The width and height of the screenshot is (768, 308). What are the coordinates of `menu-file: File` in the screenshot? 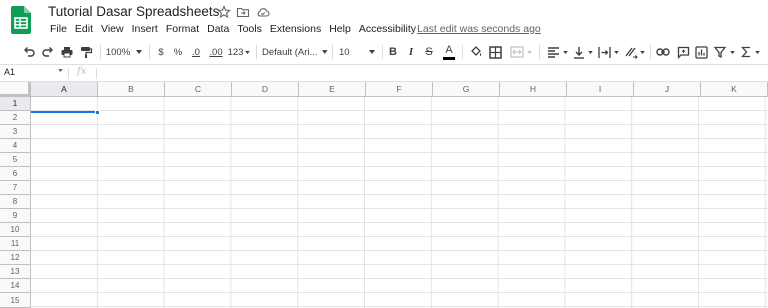 It's located at (58, 31).